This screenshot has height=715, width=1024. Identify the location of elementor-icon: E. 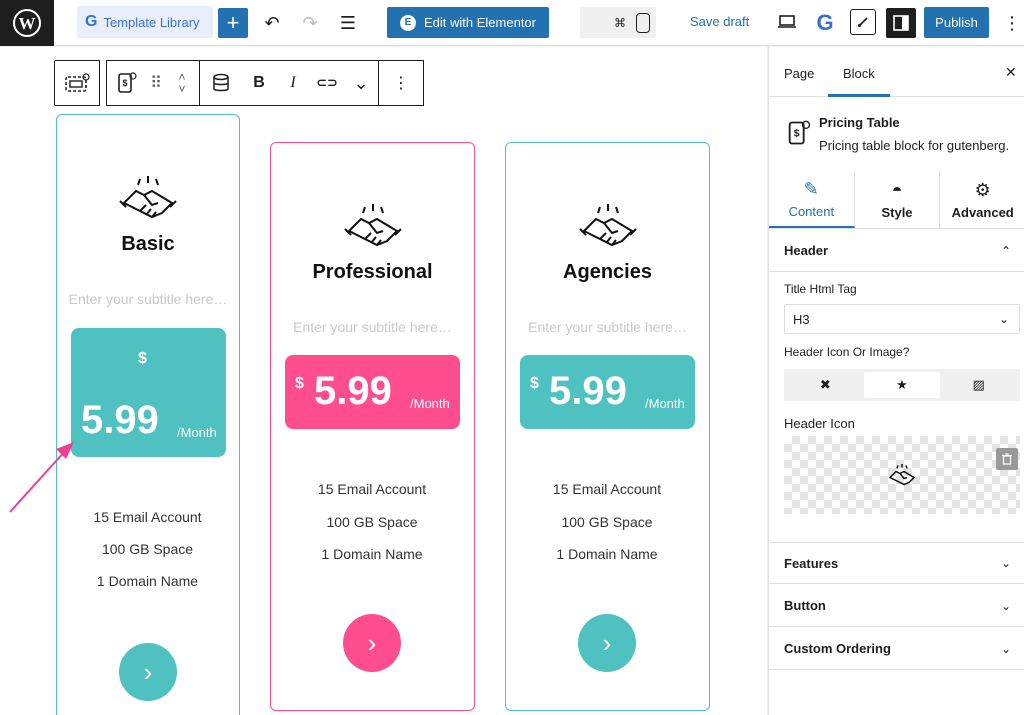
(408, 22).